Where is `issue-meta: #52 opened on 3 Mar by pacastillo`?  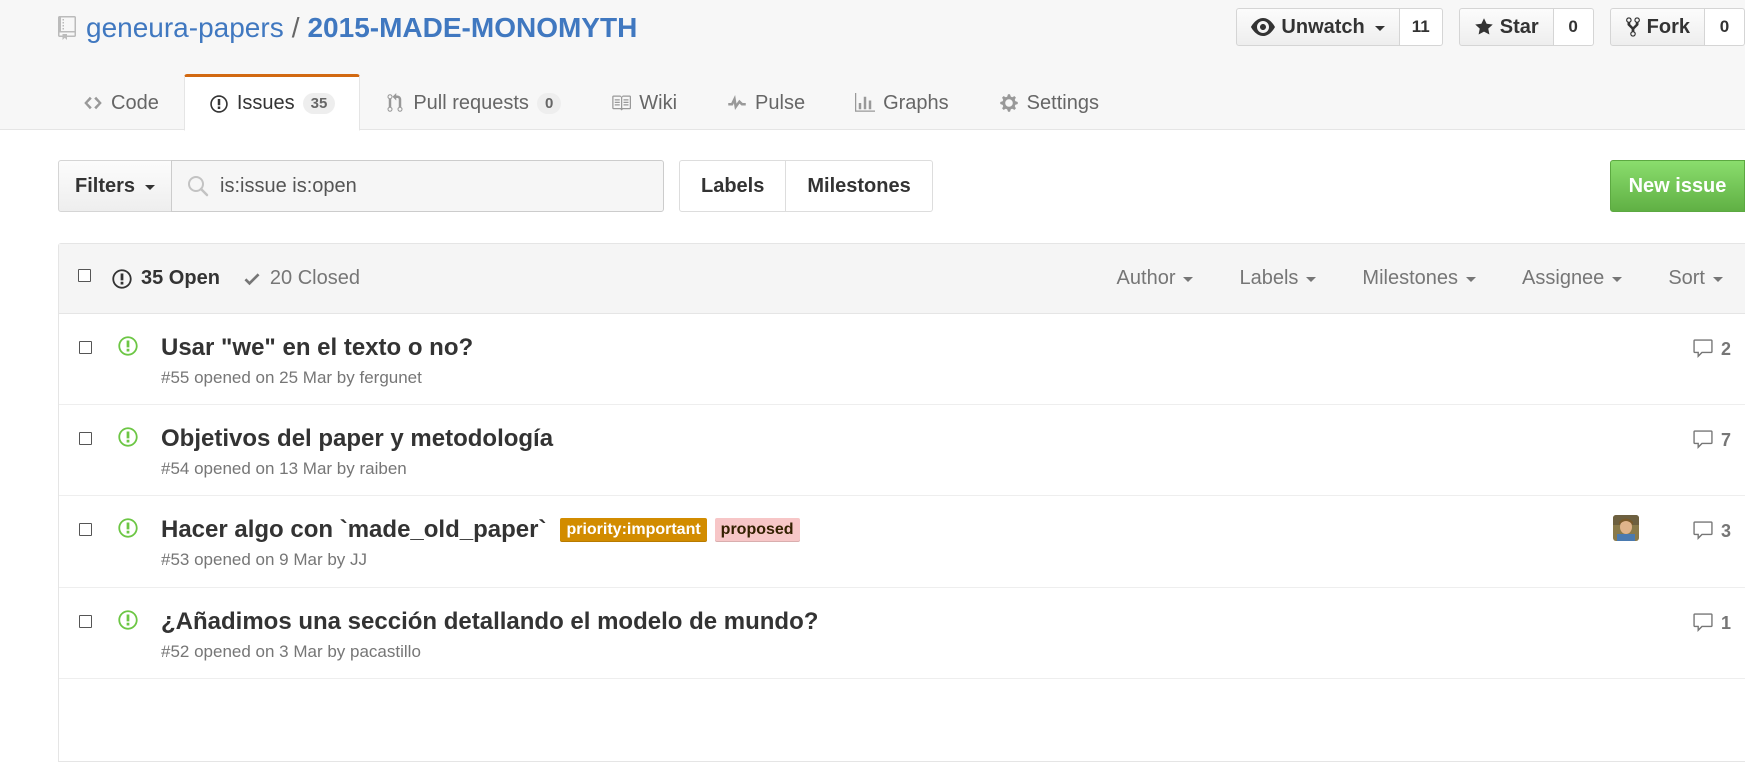 issue-meta: #52 opened on 3 Mar by pacastillo is located at coordinates (291, 651).